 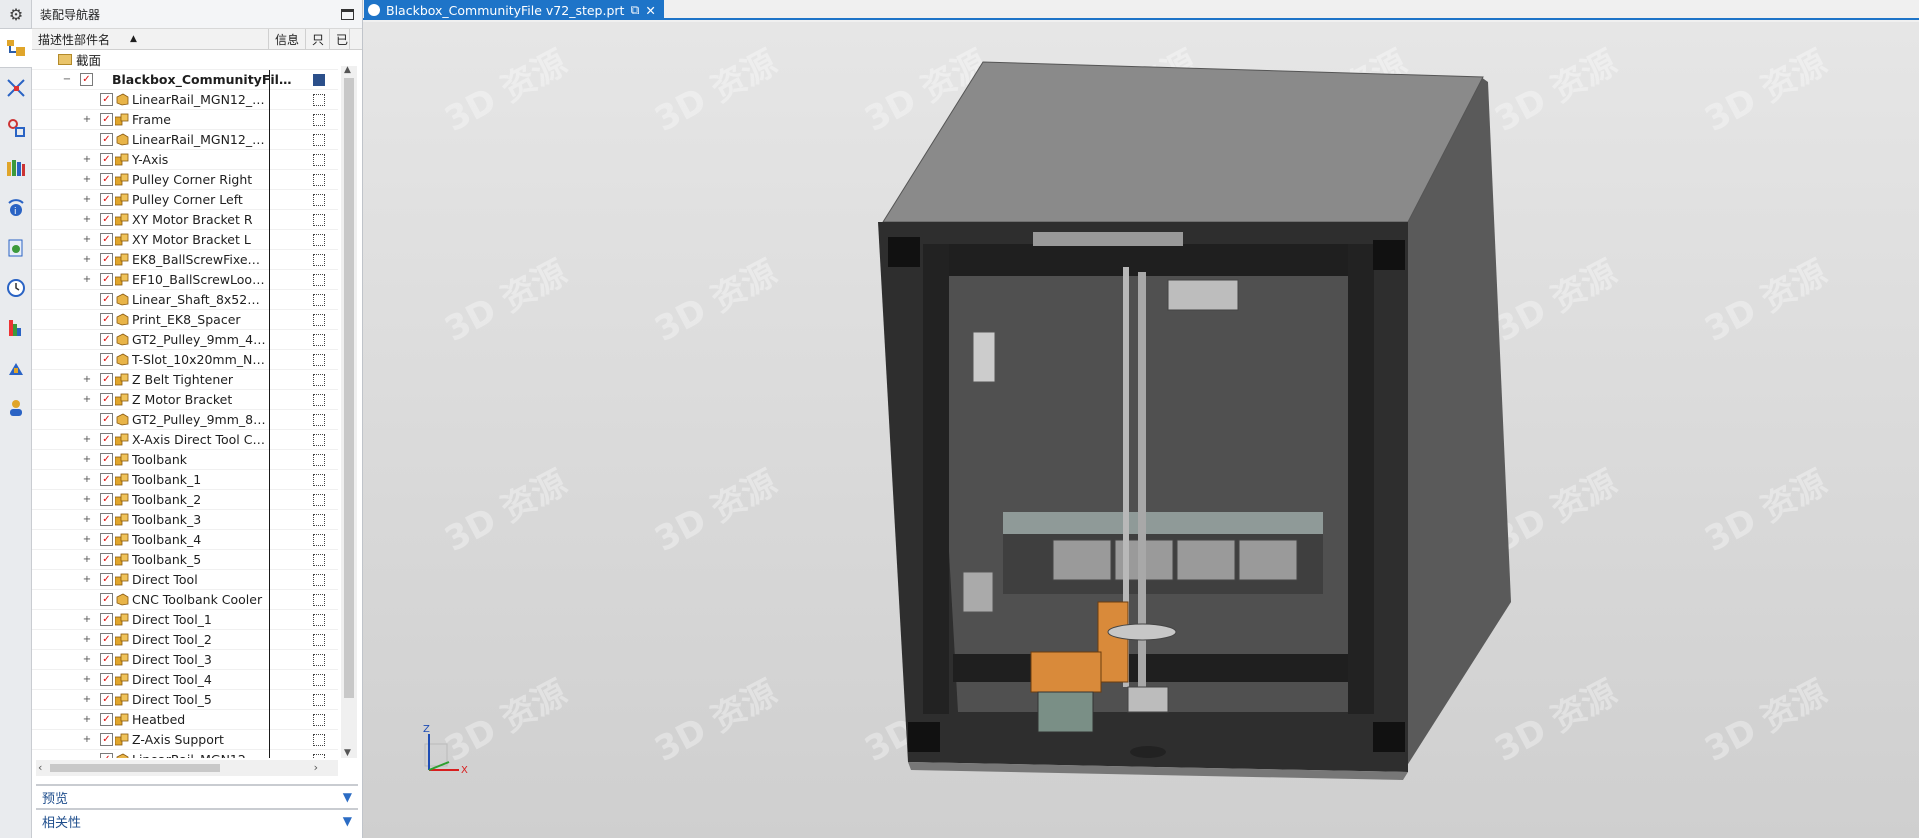 What do you see at coordinates (185, 460) in the screenshot?
I see `tree-row: + ✓ Toolbank` at bounding box center [185, 460].